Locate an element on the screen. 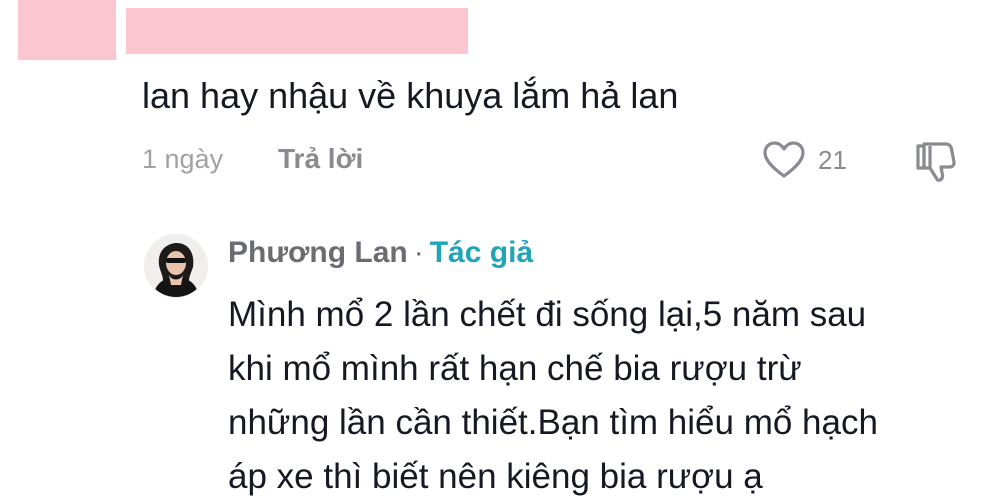  reply-text-line: áp xe thì biết nên kiêng bia rượu ạ is located at coordinates (495, 476).